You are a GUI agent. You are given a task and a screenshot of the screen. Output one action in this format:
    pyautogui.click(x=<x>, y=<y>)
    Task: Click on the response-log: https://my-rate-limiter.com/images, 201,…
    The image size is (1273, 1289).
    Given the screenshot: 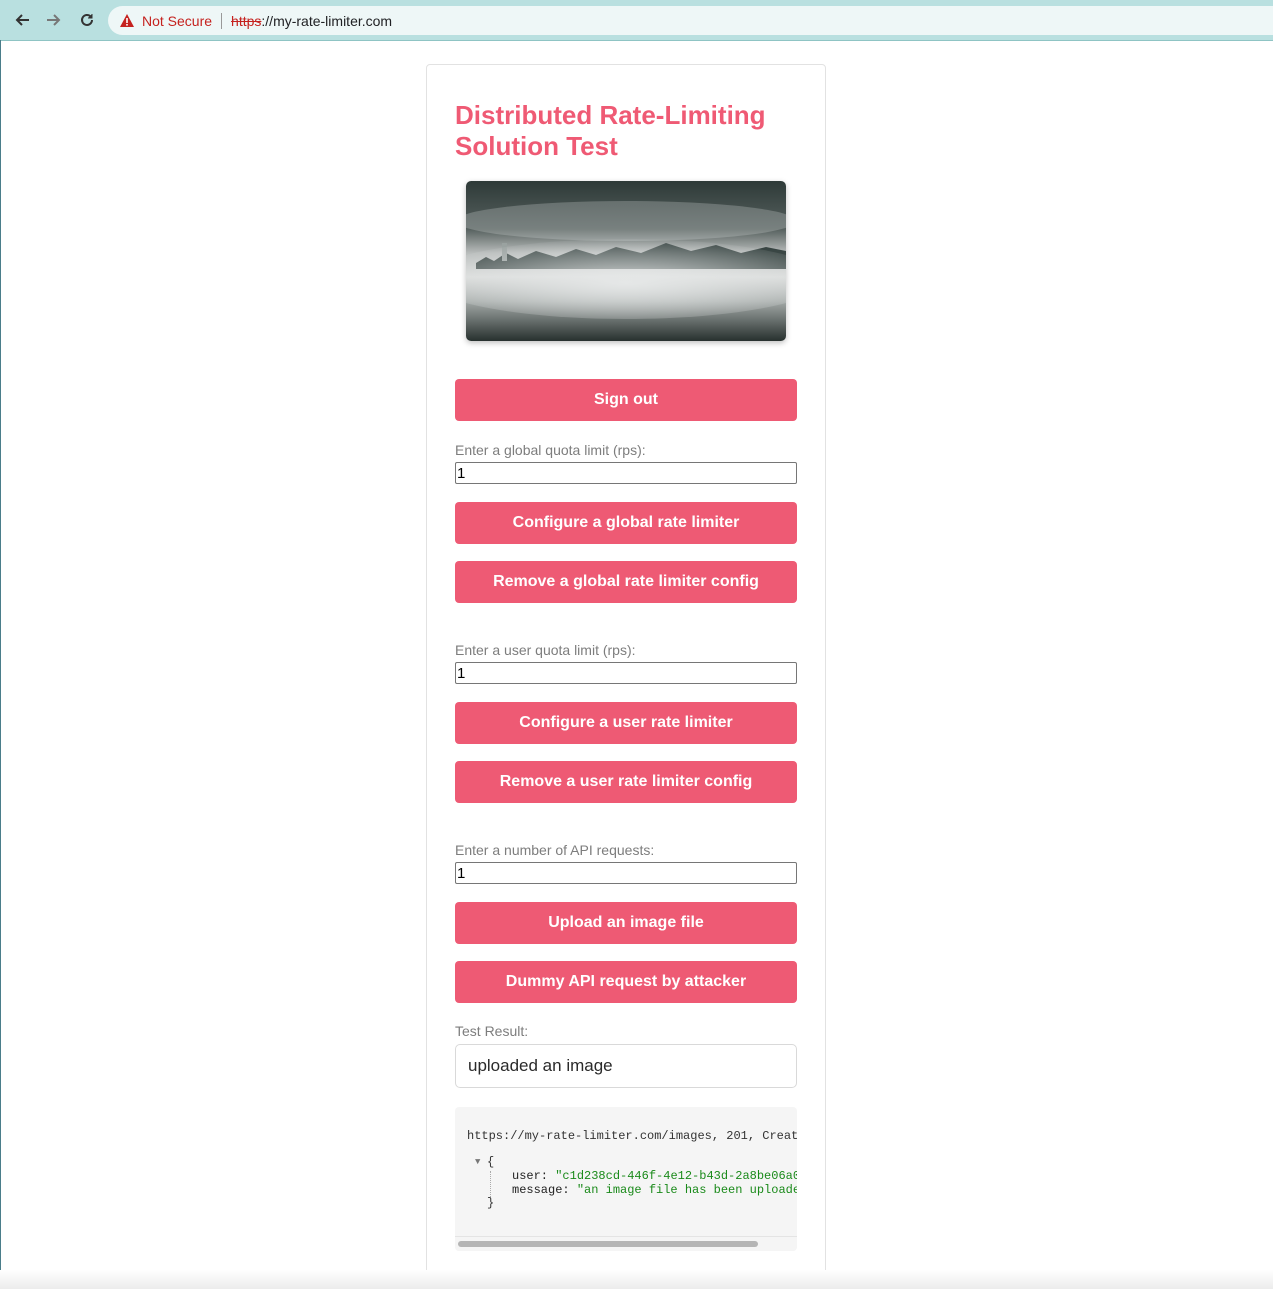 What is the action you would take?
    pyautogui.click(x=626, y=1179)
    